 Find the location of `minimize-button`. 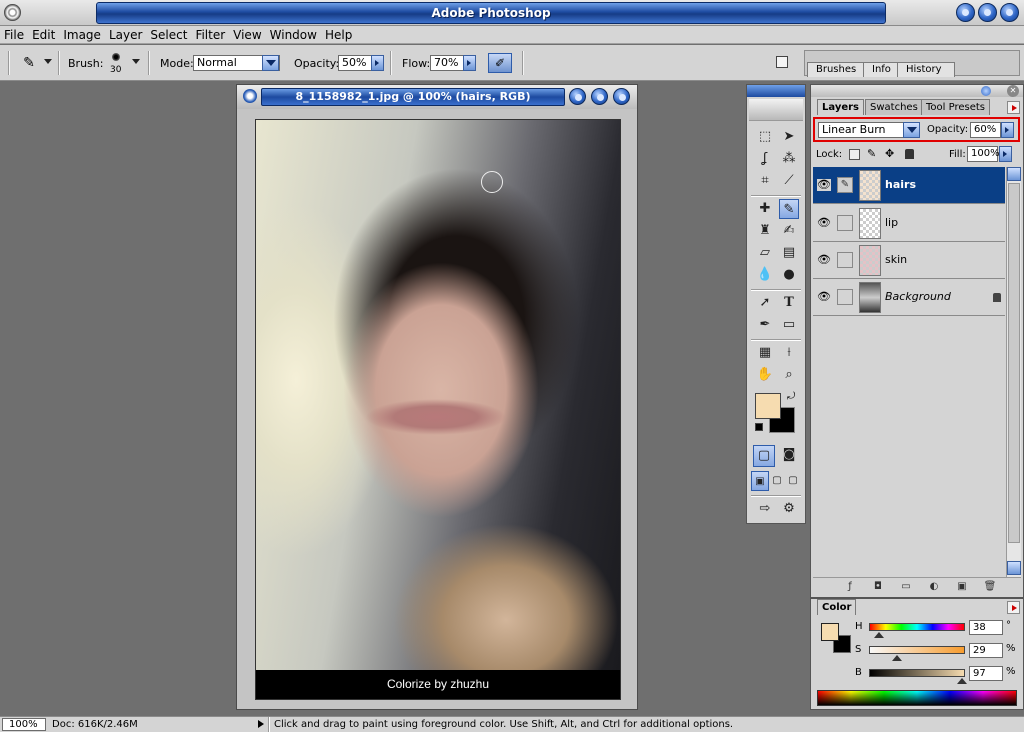

minimize-button is located at coordinates (965, 12).